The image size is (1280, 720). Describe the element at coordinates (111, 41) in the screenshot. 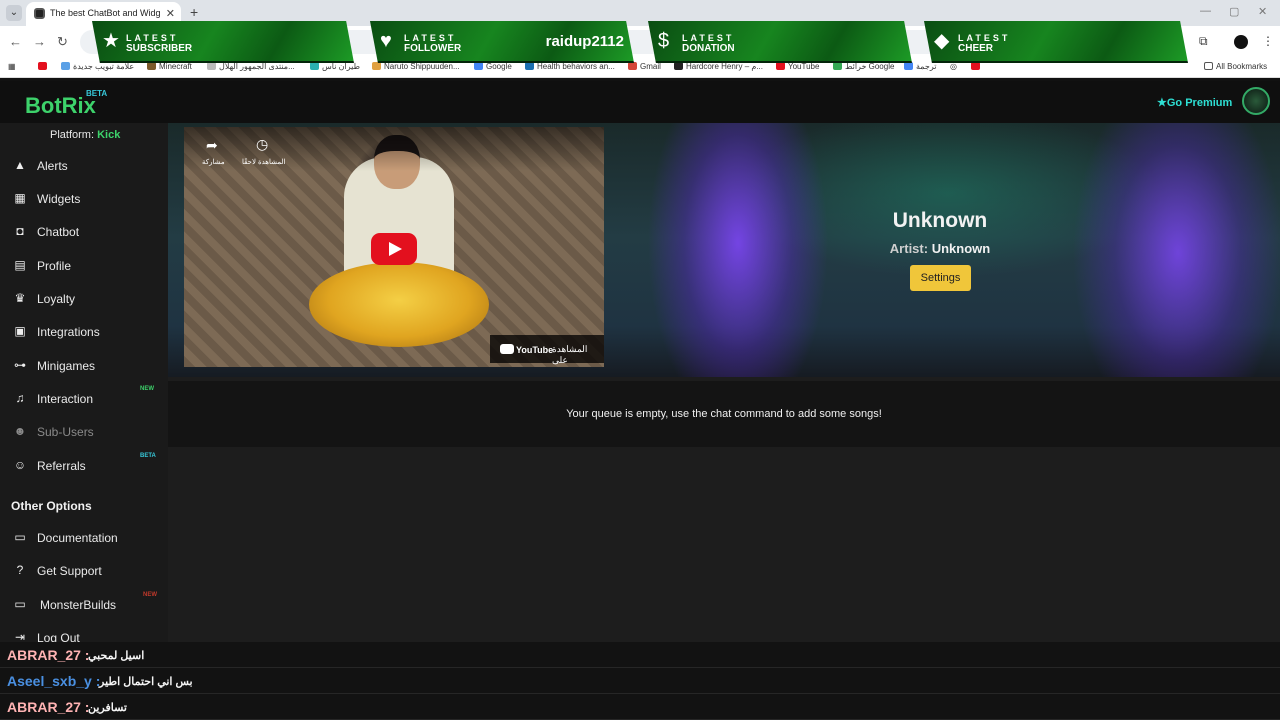

I see `star-icon: ★` at that location.